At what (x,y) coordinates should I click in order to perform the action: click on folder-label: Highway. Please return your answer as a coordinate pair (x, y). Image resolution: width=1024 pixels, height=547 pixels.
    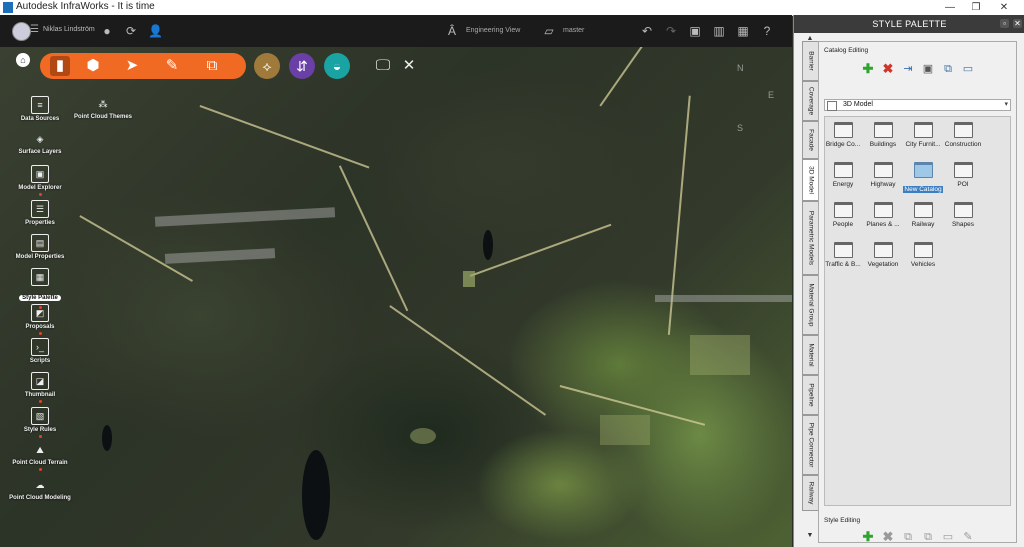
    Looking at the image, I should click on (883, 184).